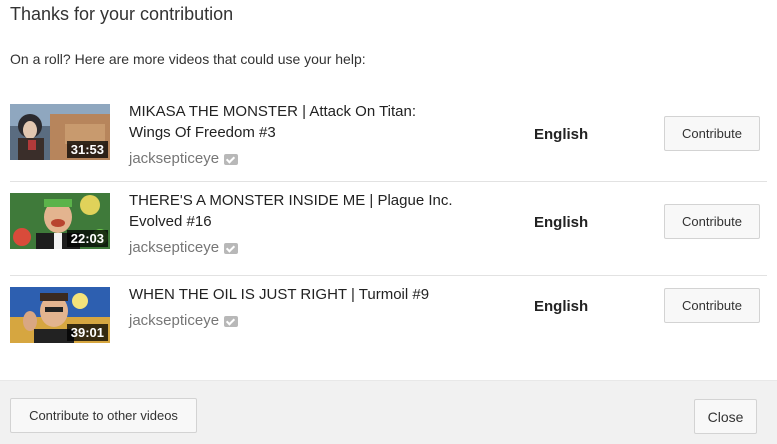 The image size is (777, 444). I want to click on video-thumbnail: 39:01, so click(60, 315).